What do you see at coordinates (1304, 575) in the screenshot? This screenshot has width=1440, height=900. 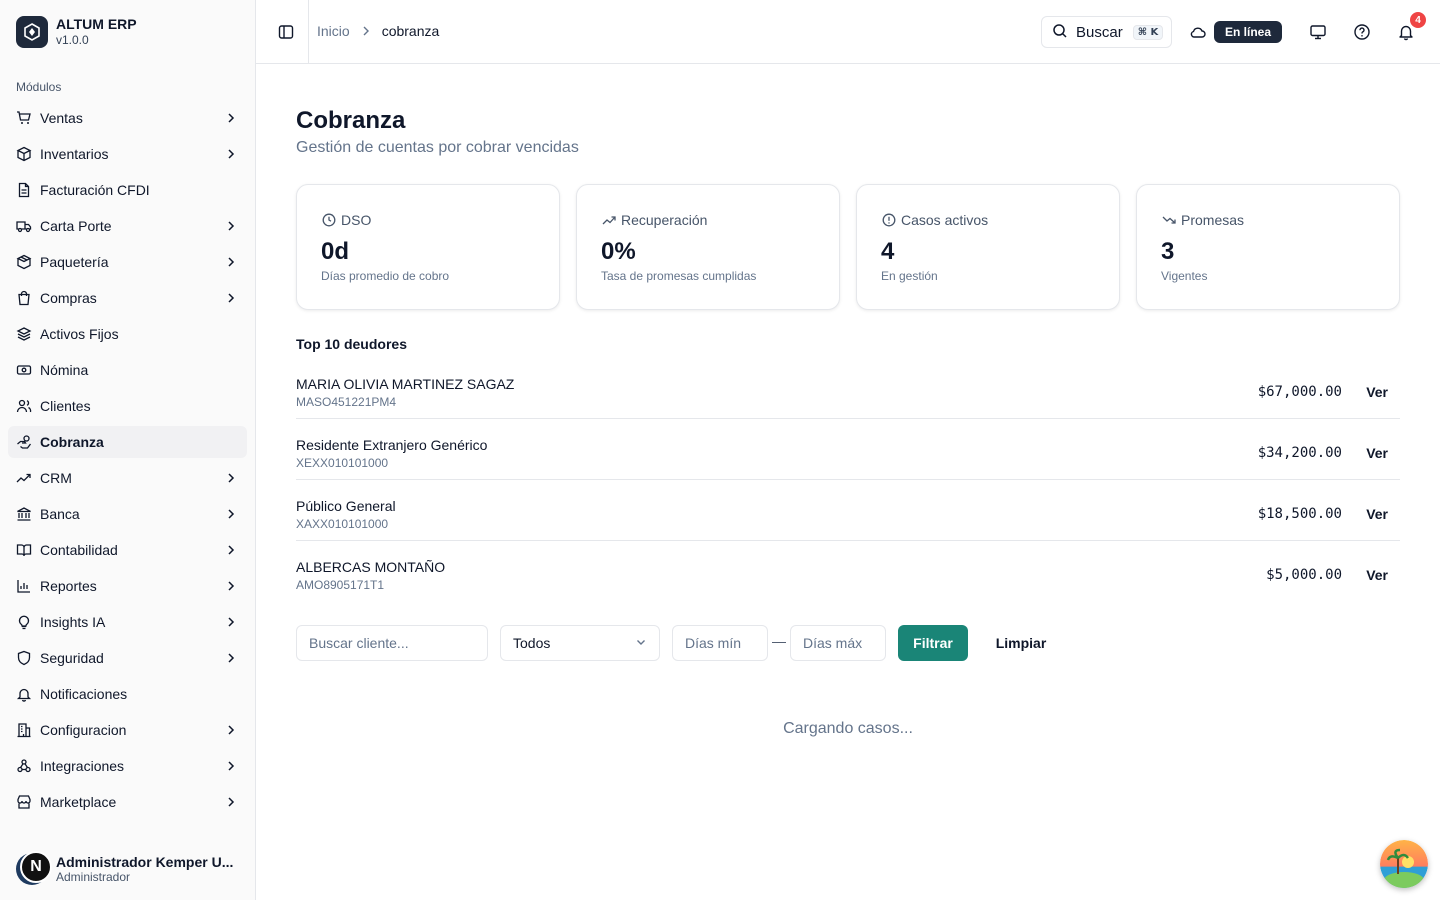 I see `debtor-amount: $5,000.00` at bounding box center [1304, 575].